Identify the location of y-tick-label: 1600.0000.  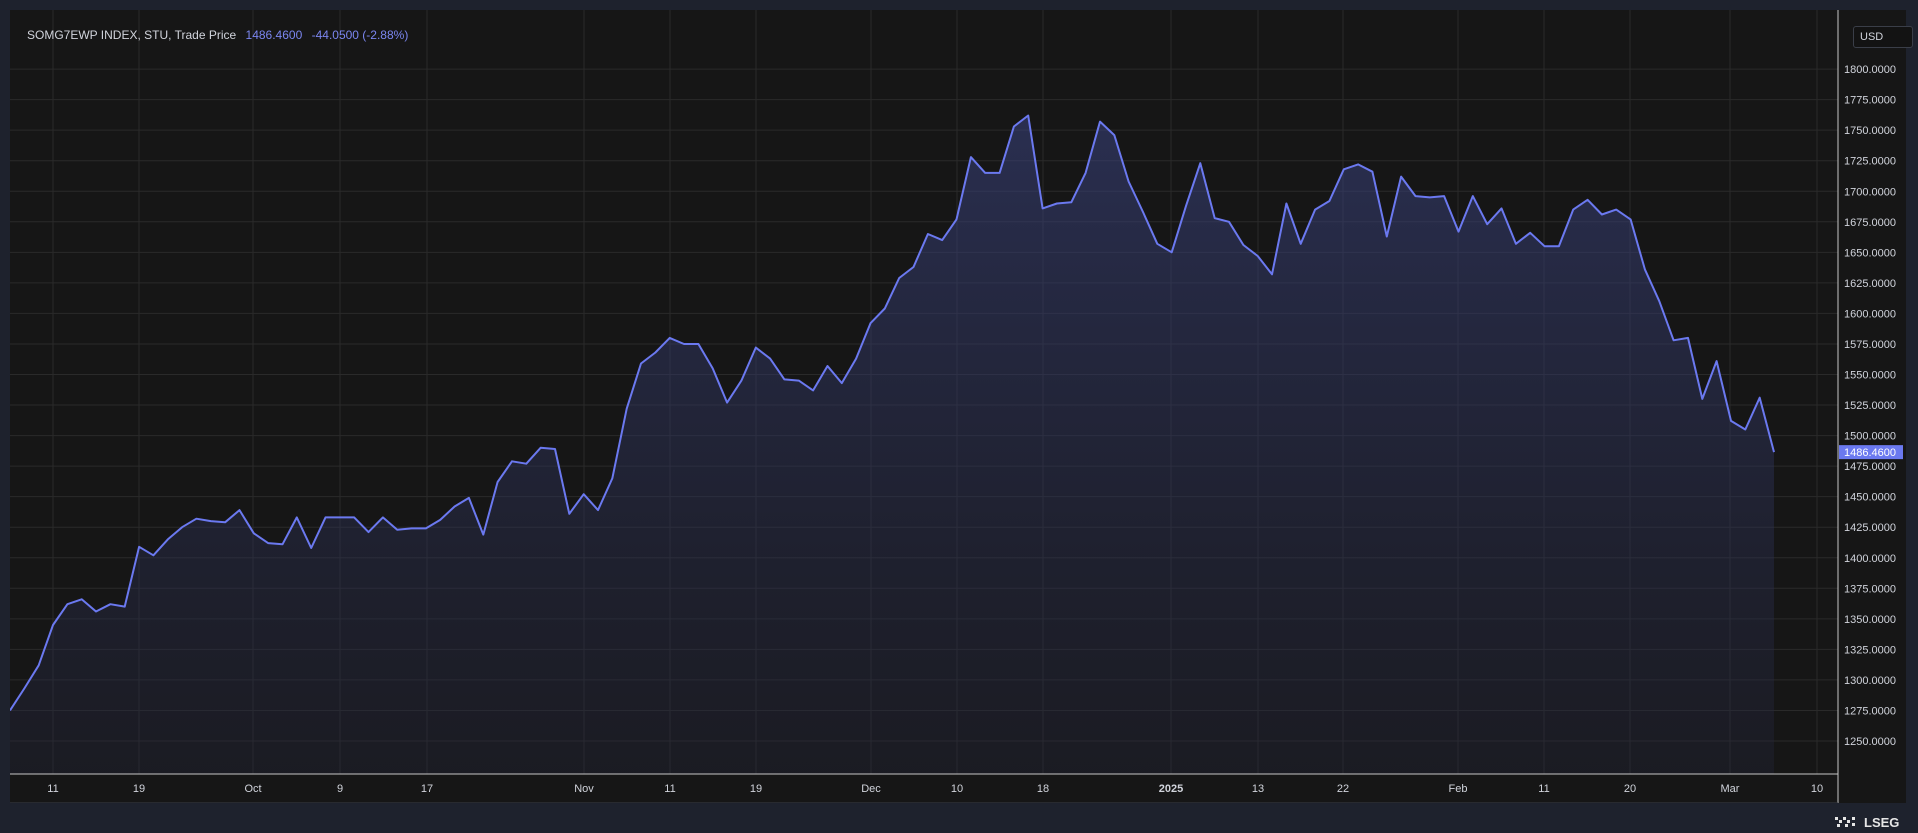
(1870, 314).